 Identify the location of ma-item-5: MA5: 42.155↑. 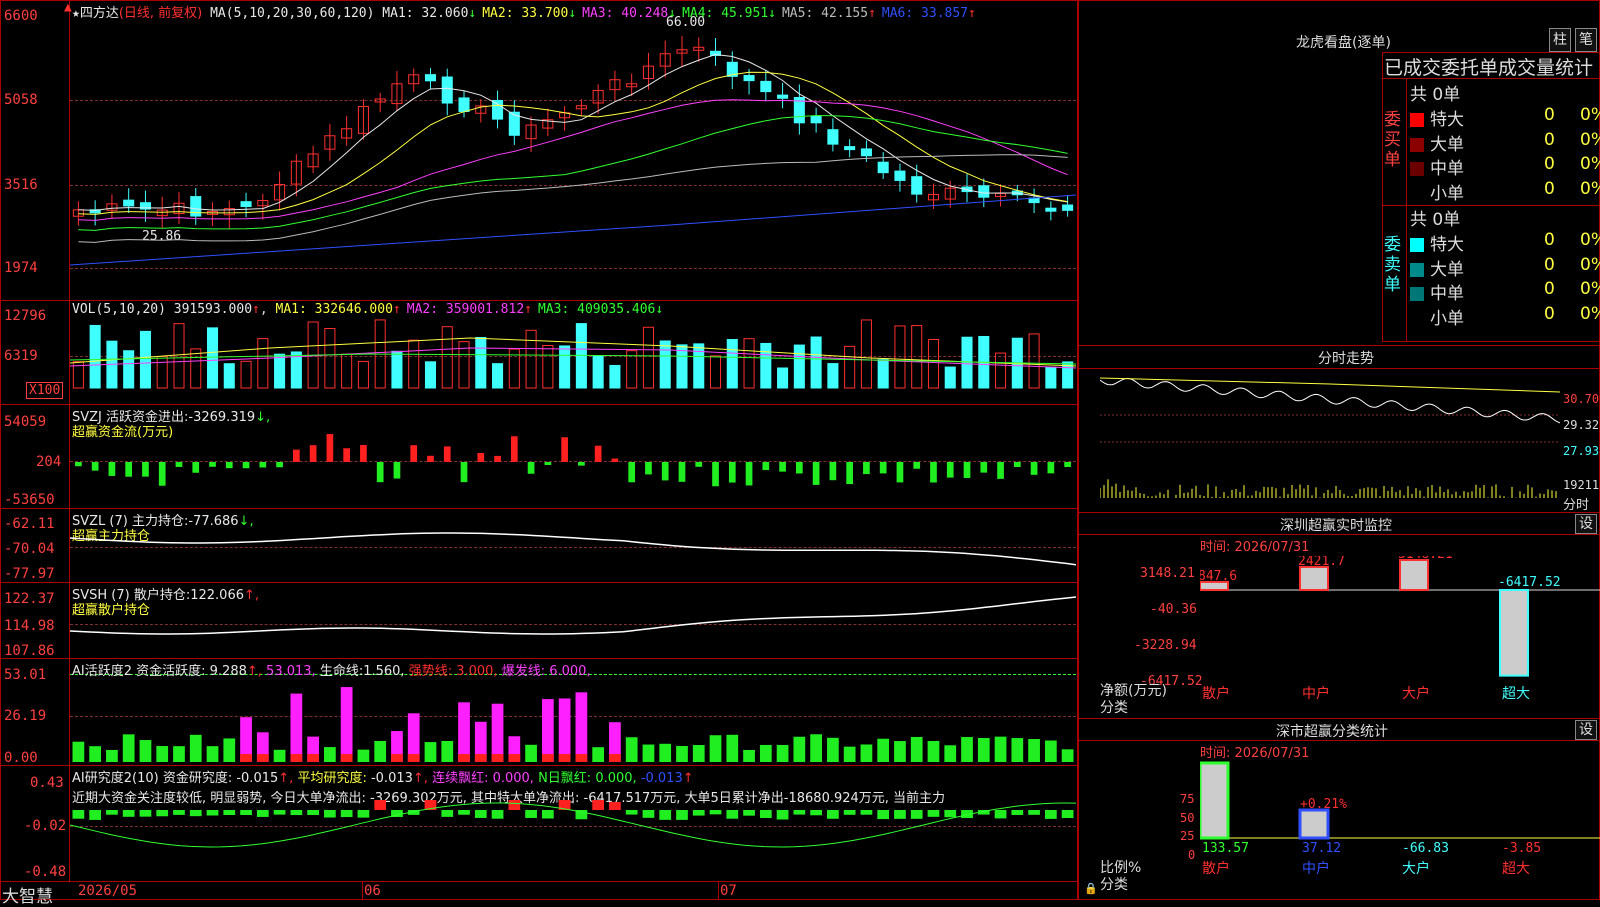
(828, 13).